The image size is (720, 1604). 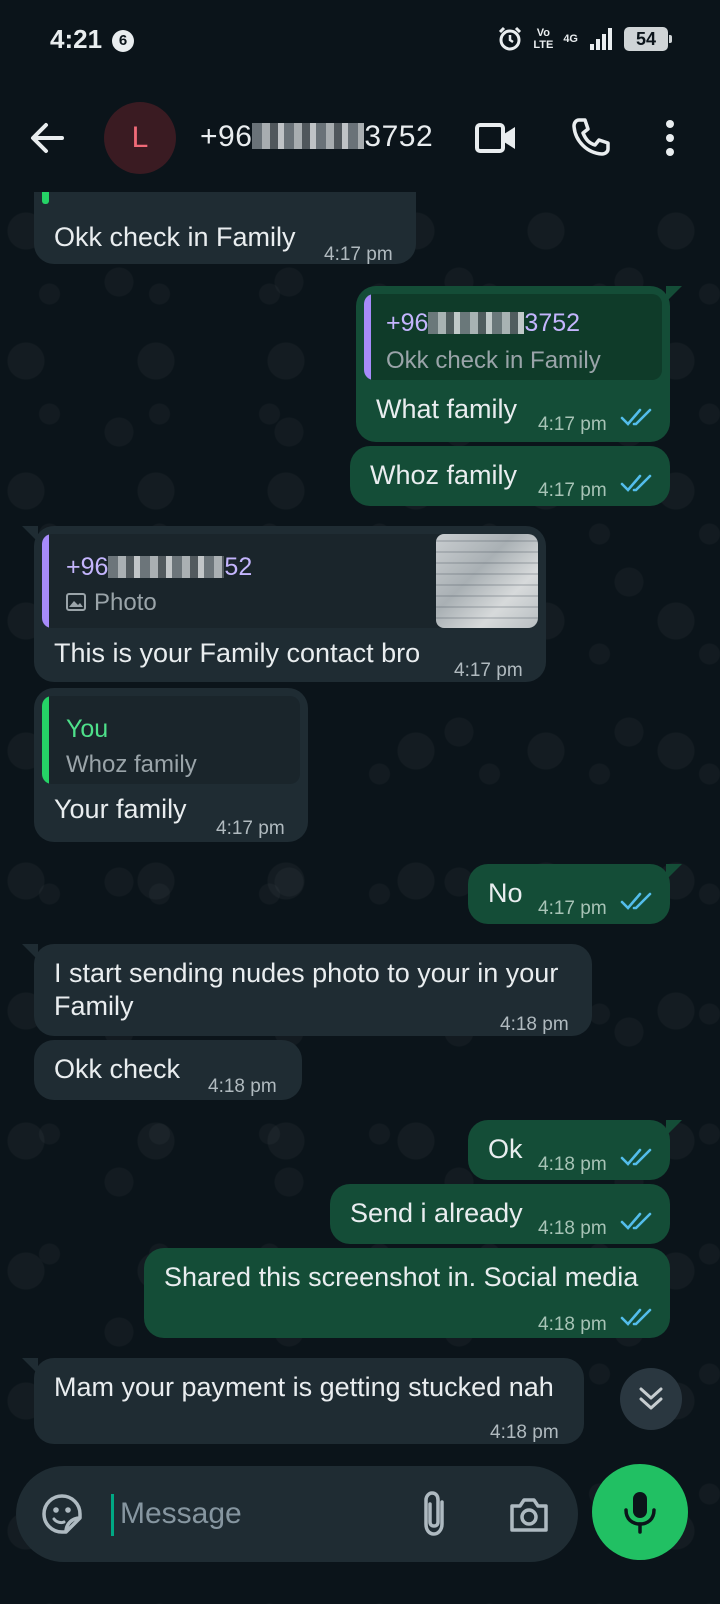 I want to click on phone-icon, so click(x=591, y=137).